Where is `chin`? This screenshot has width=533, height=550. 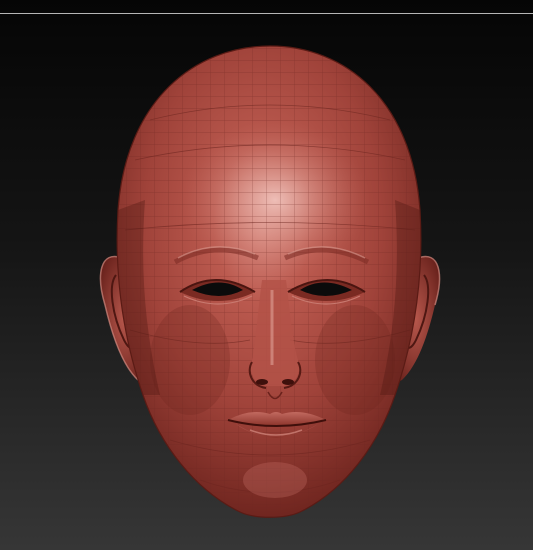 chin is located at coordinates (275, 480).